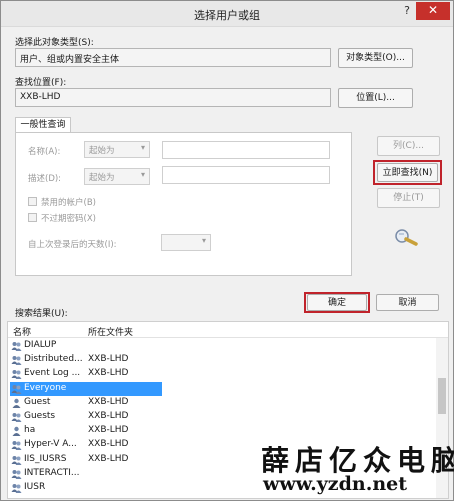 The width and height of the screenshot is (454, 501). I want to click on tab-general-query: 一般性查询, so click(43, 125).